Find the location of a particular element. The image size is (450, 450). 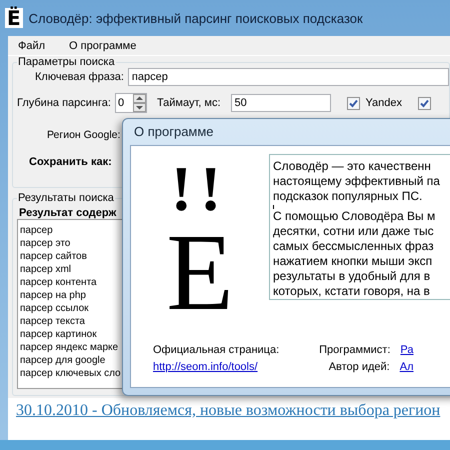

logo: !! Е is located at coordinates (200, 239).